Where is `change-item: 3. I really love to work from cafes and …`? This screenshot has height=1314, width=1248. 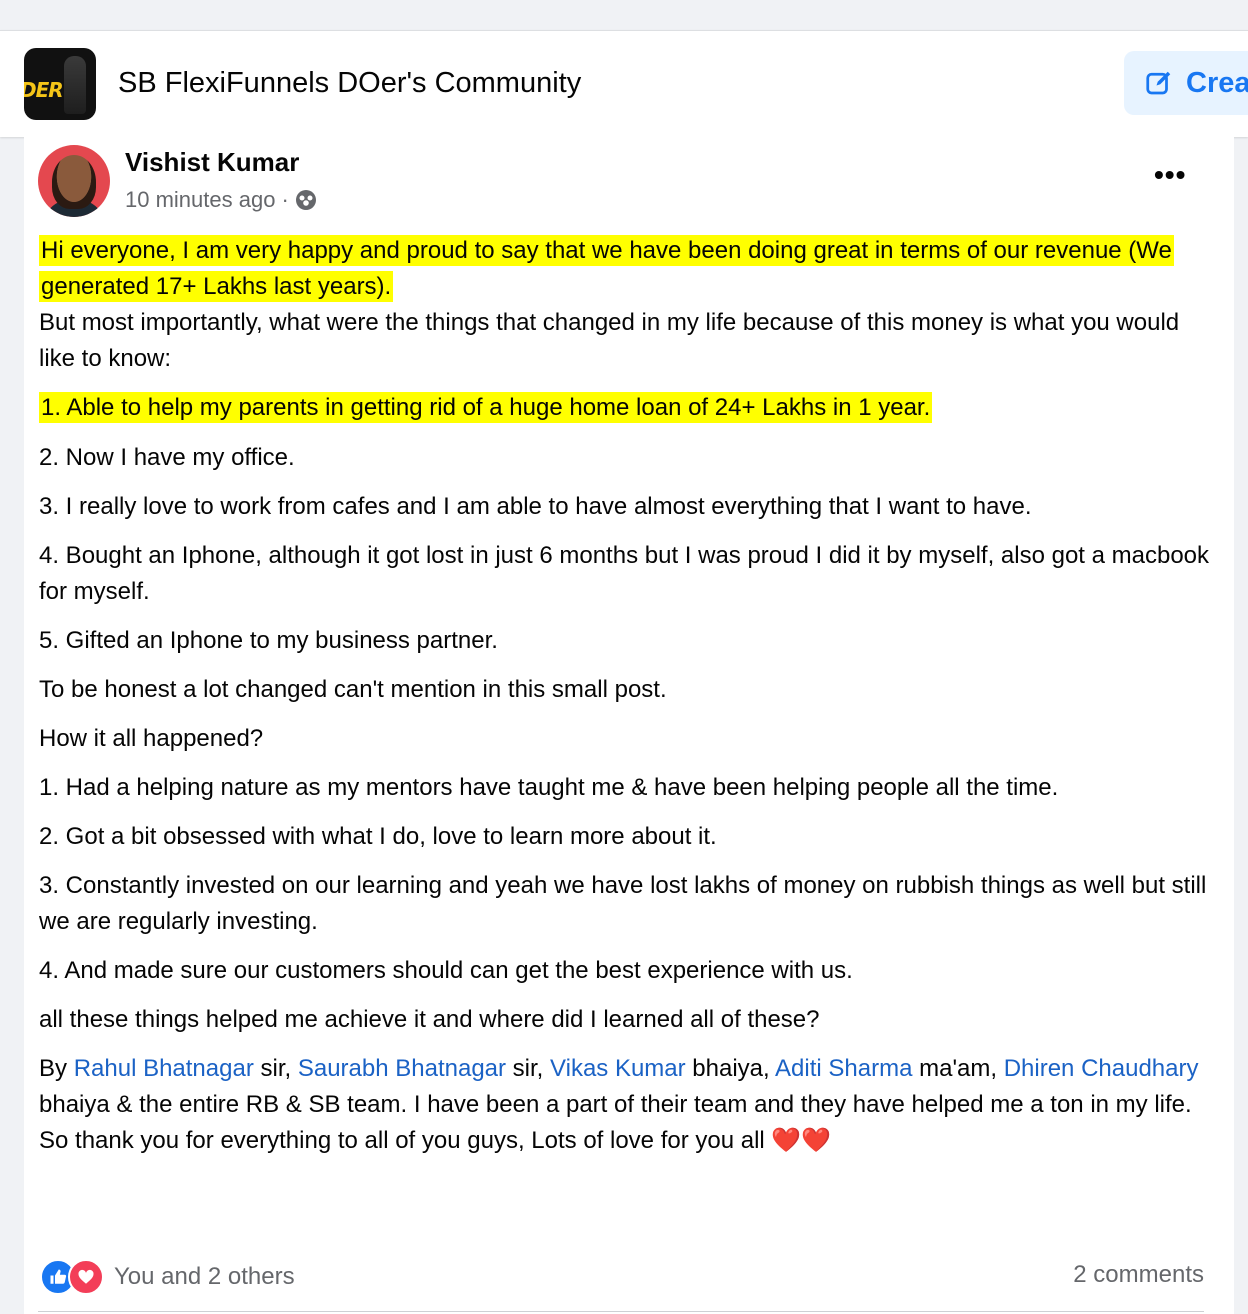 change-item: 3. I really love to work from cafes and … is located at coordinates (535, 506).